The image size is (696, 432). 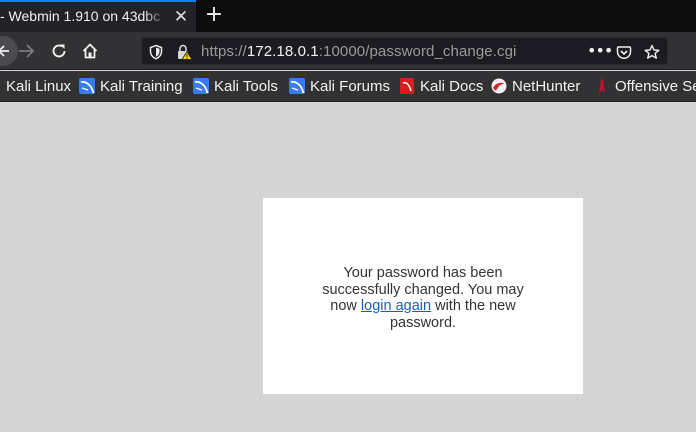 What do you see at coordinates (624, 52) in the screenshot?
I see `pocket-icon` at bounding box center [624, 52].